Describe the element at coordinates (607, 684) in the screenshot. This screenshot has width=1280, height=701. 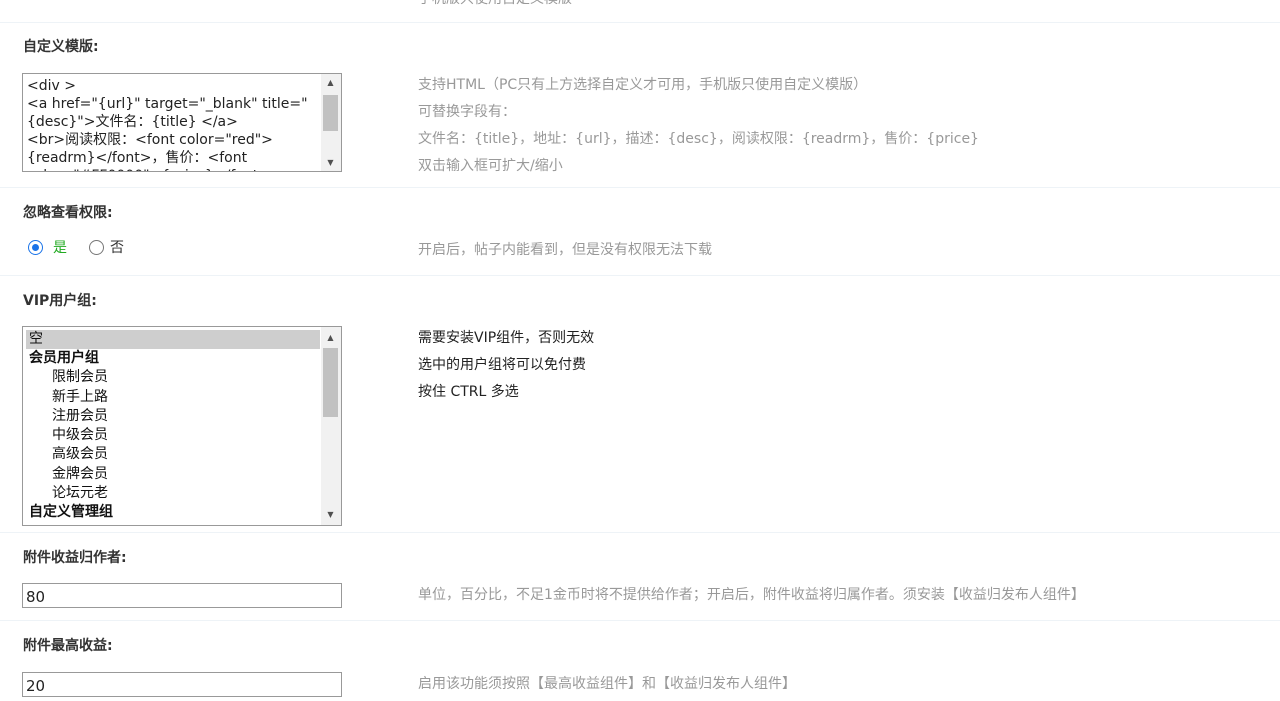
I see `max-income-tip: 启用该功能须按照【最高收益组件】和【收益归发布人组件】` at that location.